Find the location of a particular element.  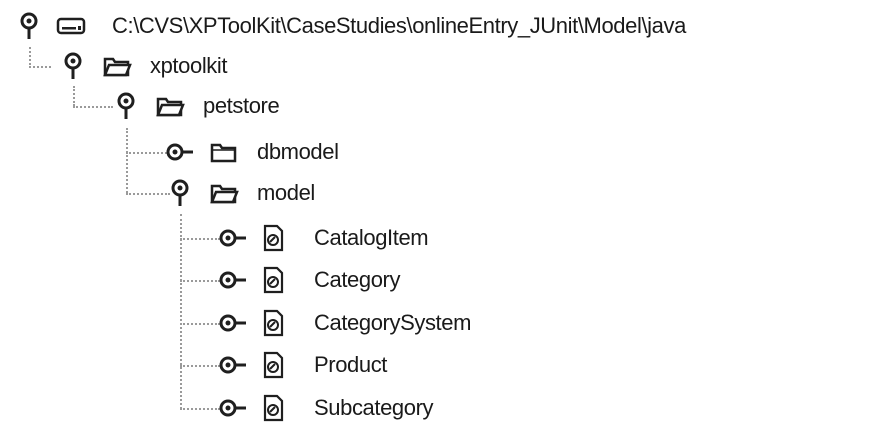

tree-node-label: Product is located at coordinates (351, 364).